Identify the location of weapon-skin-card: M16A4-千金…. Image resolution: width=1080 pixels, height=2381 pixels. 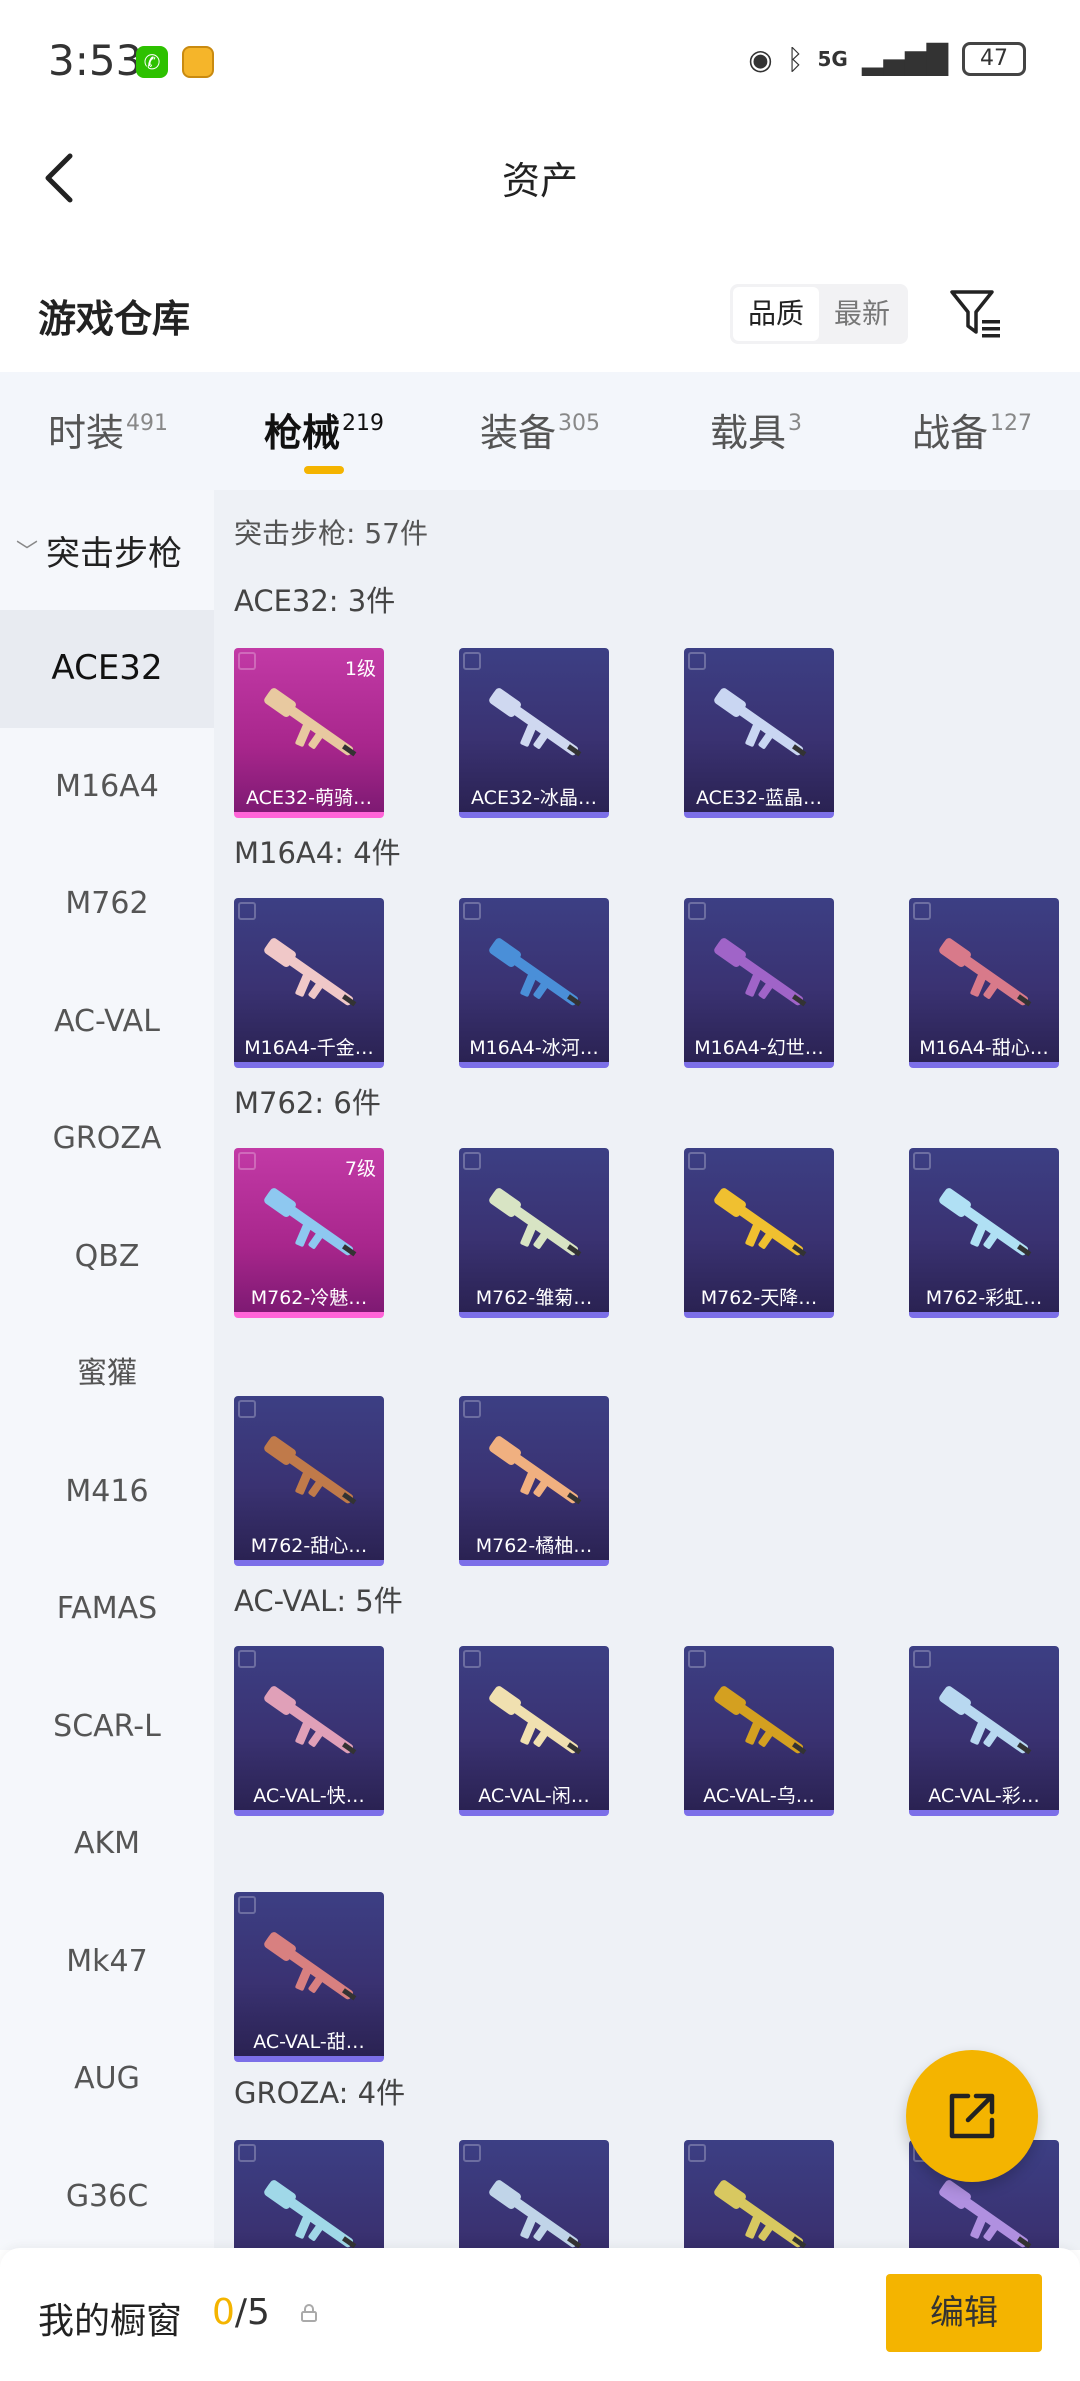
(309, 983).